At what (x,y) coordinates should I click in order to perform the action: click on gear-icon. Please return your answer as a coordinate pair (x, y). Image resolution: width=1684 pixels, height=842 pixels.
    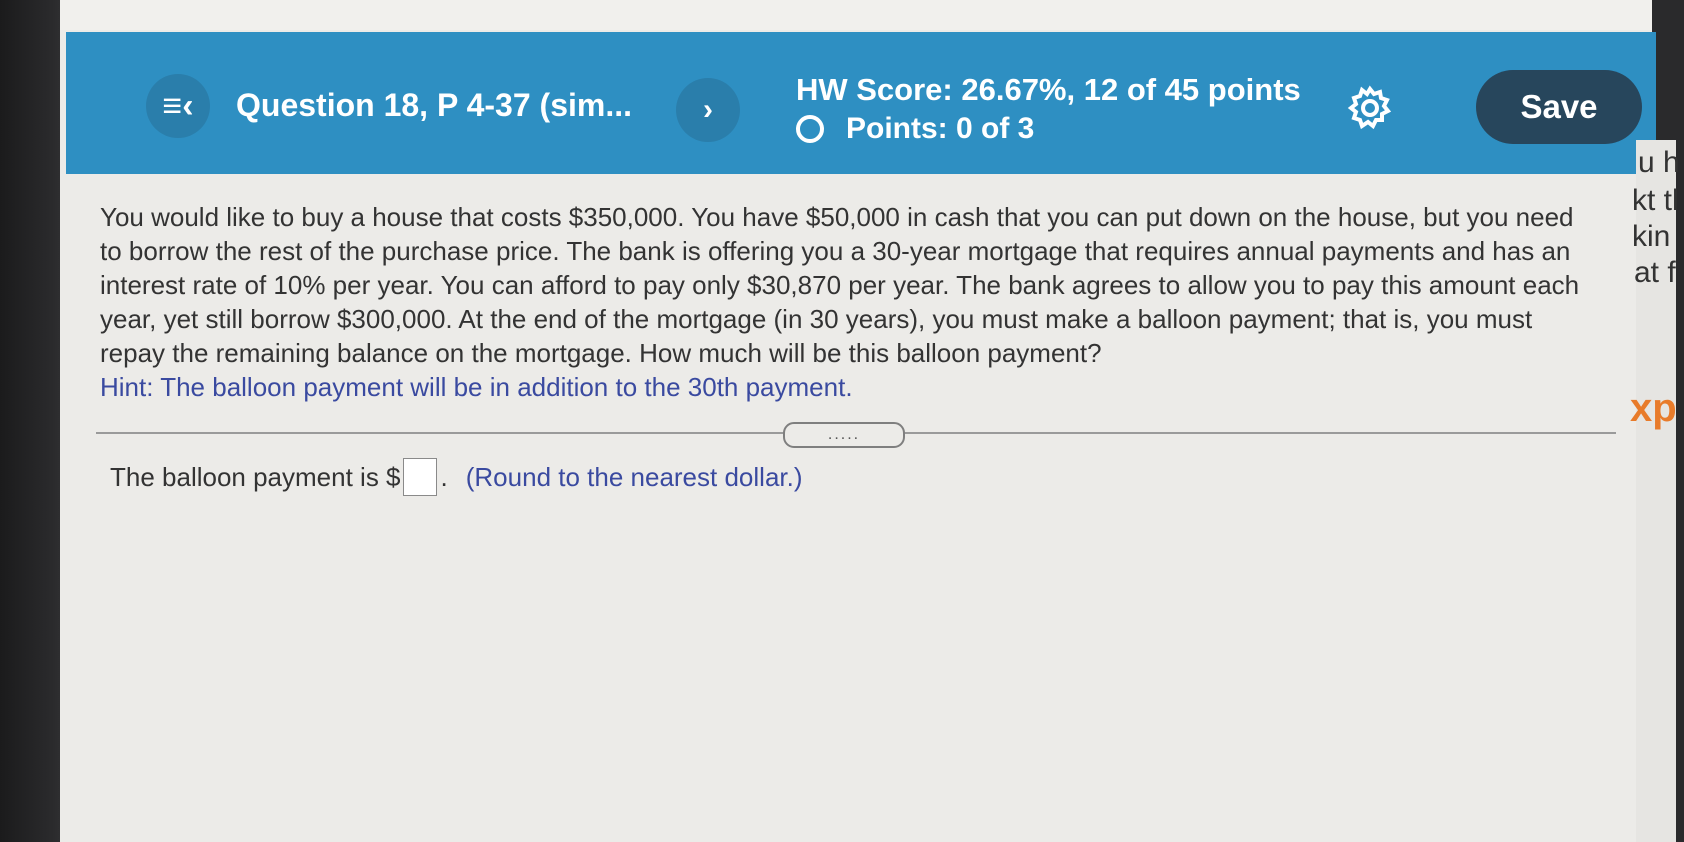
    Looking at the image, I should click on (1369, 107).